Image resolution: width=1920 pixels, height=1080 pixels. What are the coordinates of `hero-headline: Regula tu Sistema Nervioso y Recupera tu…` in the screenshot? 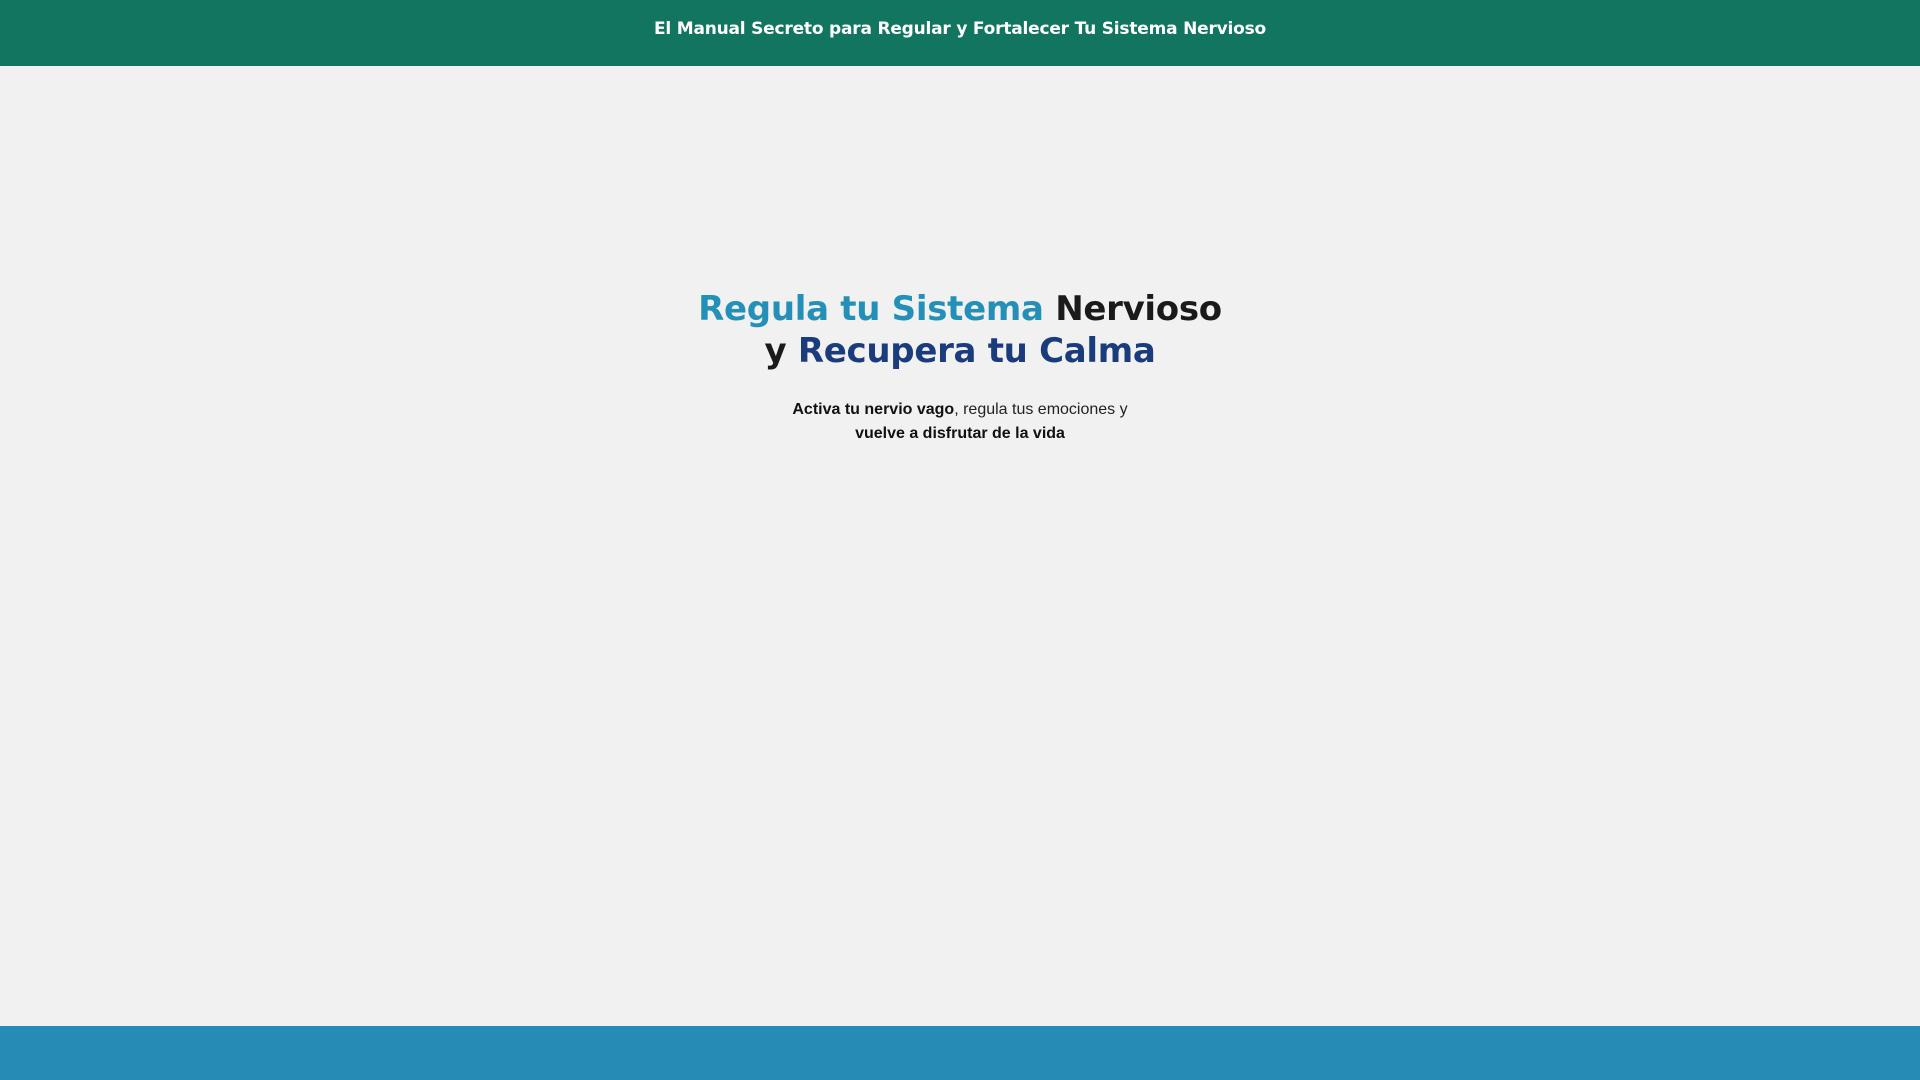 It's located at (960, 330).